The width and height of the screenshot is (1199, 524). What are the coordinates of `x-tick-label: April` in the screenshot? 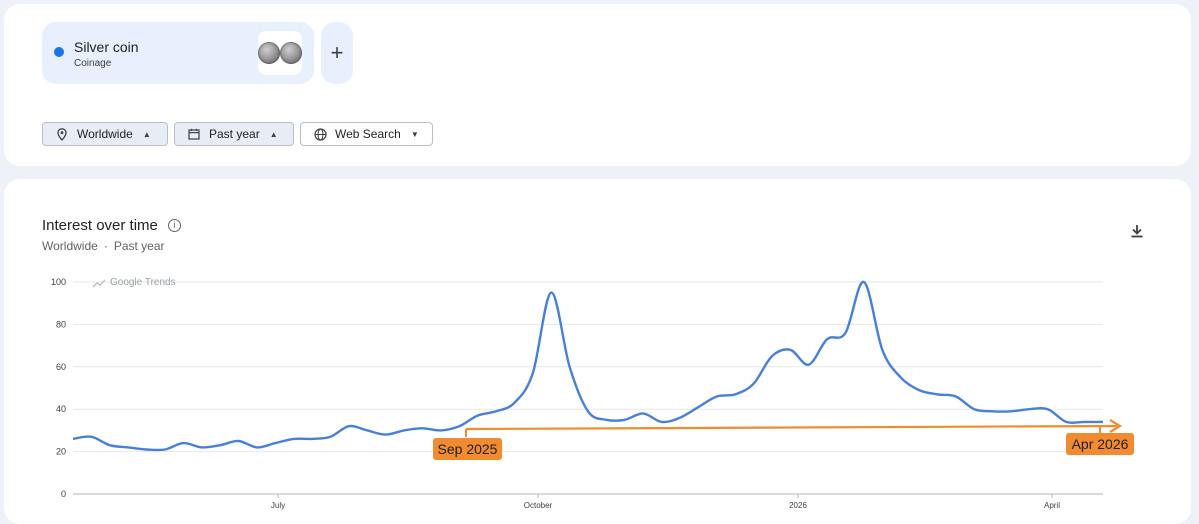 It's located at (1052, 505).